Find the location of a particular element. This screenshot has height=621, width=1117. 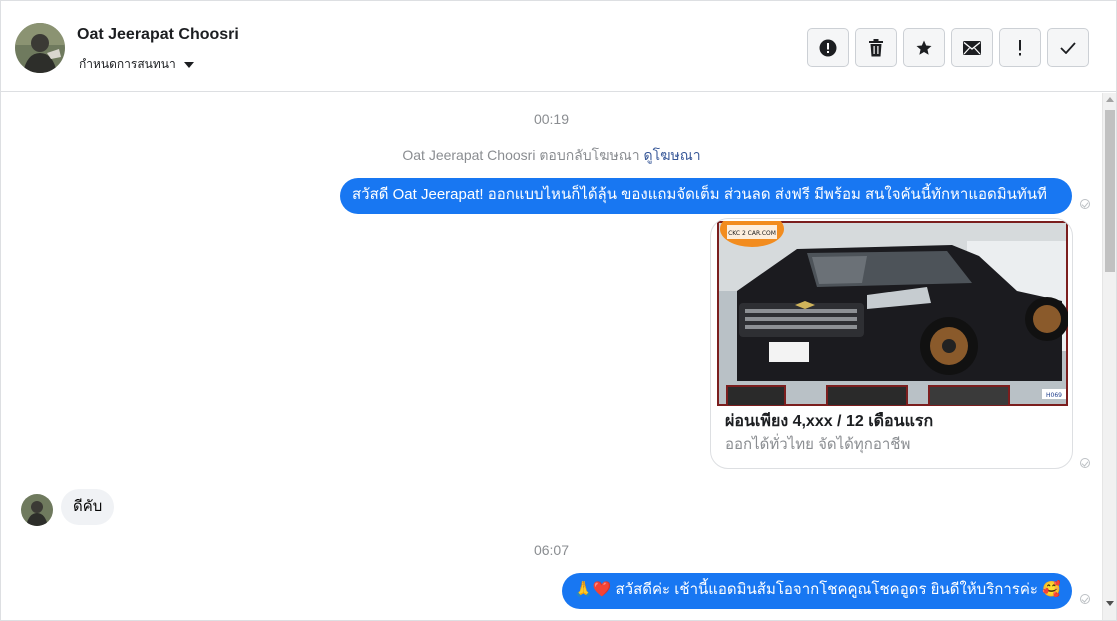

trash-icon is located at coordinates (876, 47).